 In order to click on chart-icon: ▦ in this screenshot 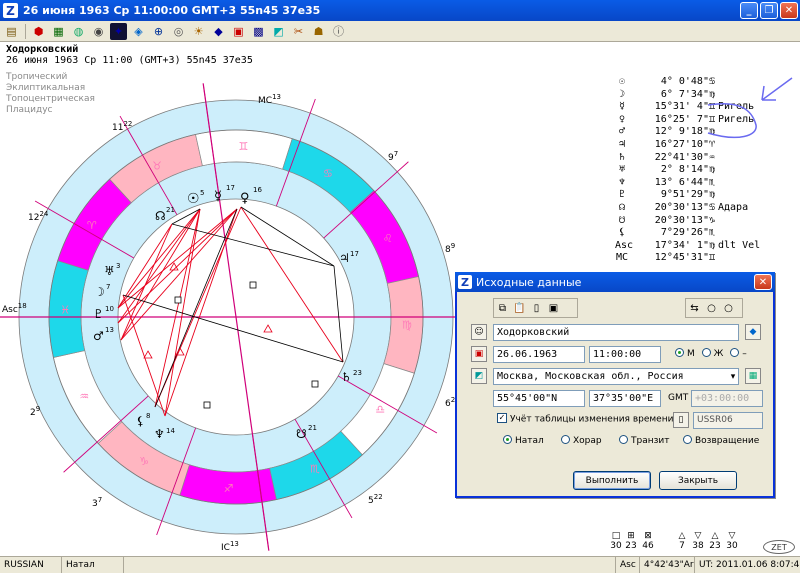, I will do `click(58, 31)`.